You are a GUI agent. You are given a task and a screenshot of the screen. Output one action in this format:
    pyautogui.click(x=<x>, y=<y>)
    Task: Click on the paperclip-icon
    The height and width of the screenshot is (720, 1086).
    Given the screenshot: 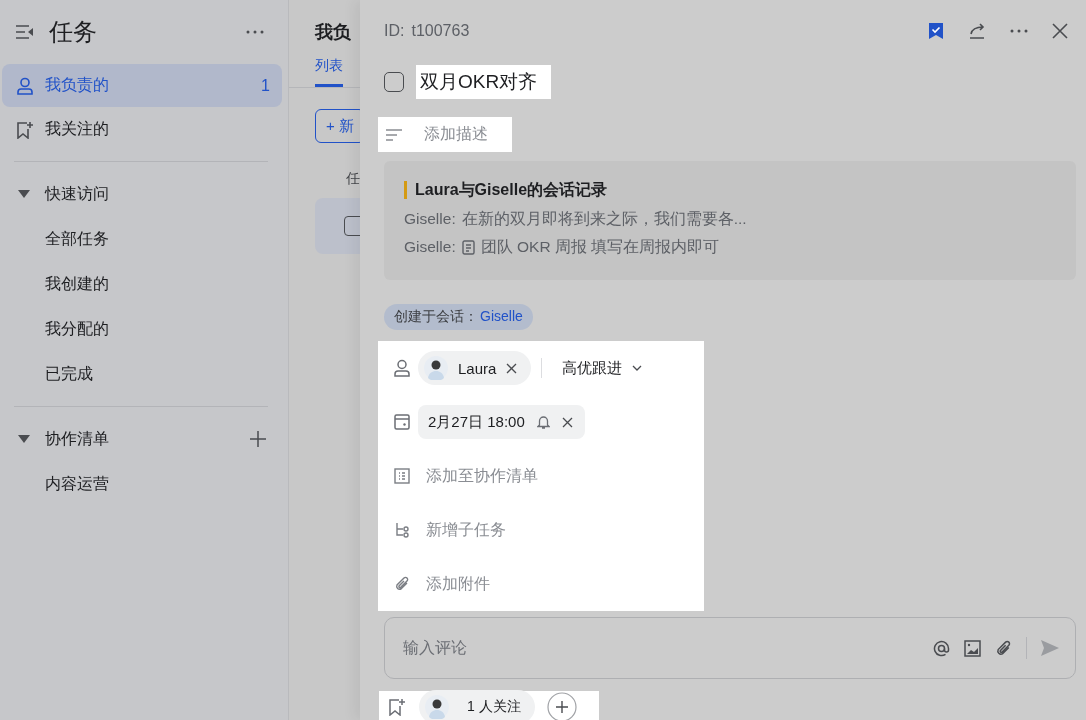 What is the action you would take?
    pyautogui.click(x=1003, y=648)
    